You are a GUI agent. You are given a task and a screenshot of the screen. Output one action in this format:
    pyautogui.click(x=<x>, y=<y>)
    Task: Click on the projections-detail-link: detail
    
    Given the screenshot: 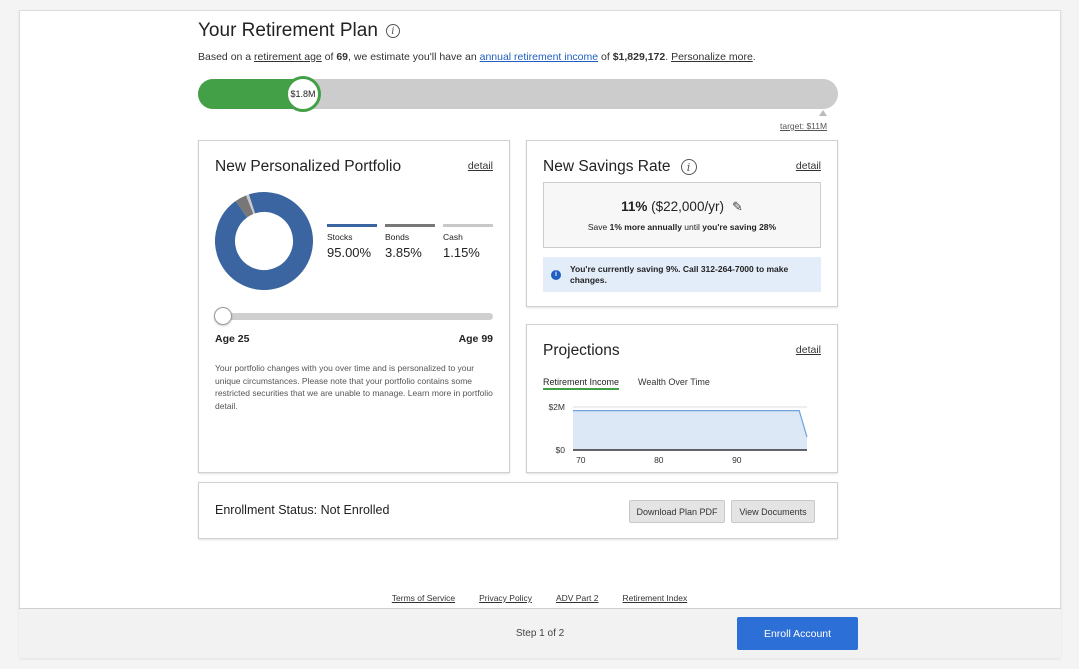 What is the action you would take?
    pyautogui.click(x=808, y=350)
    